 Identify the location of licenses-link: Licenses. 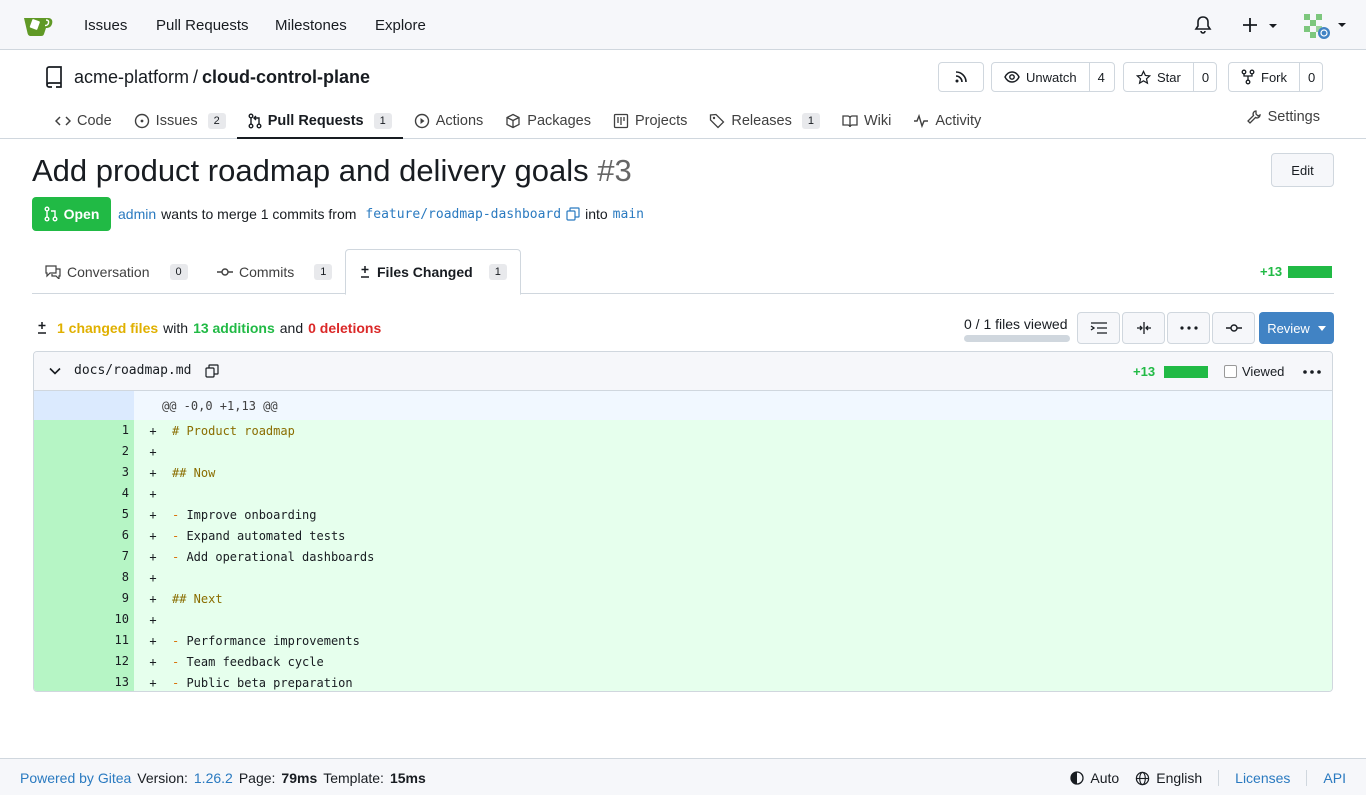
(1262, 778).